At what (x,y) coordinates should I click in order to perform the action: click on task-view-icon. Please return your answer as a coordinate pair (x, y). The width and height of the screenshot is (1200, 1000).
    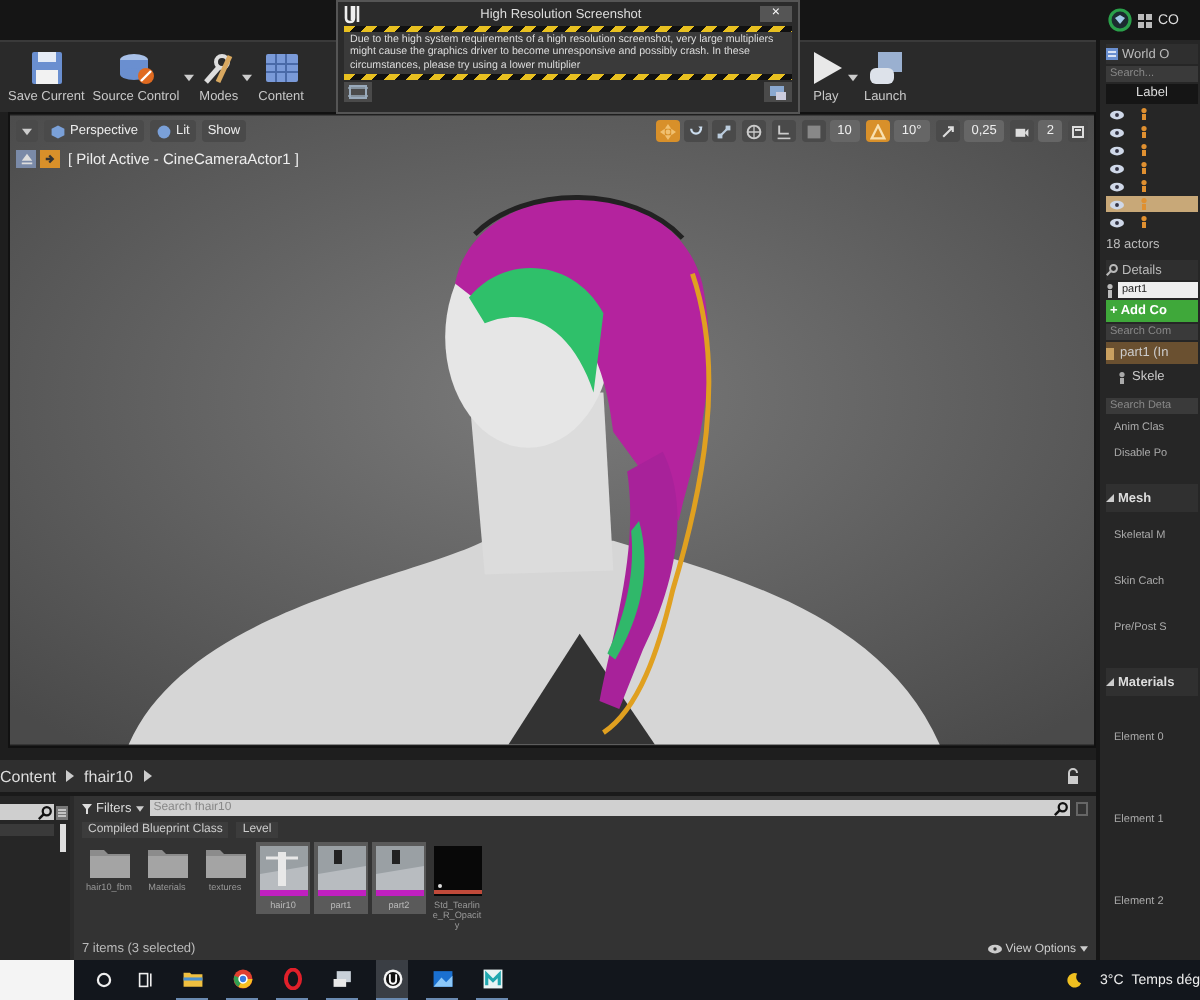
    Looking at the image, I should click on (146, 980).